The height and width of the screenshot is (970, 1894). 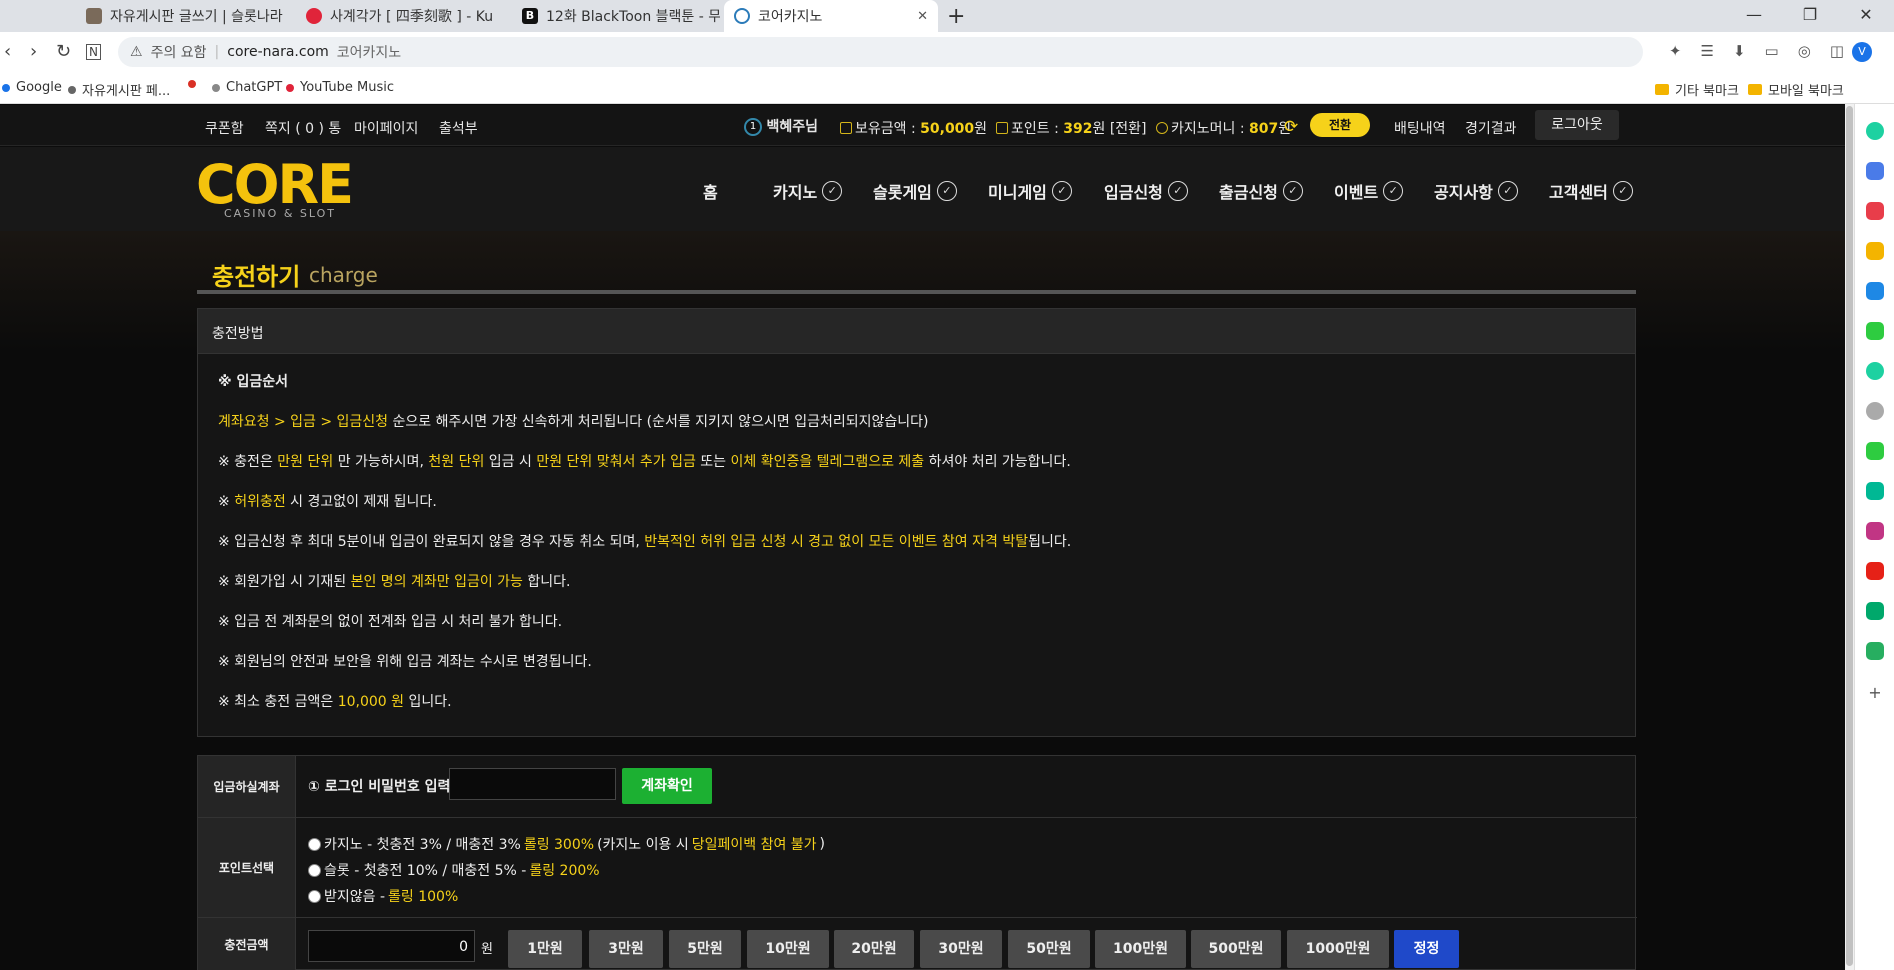 I want to click on cast-icon: ▭, so click(x=1772, y=51).